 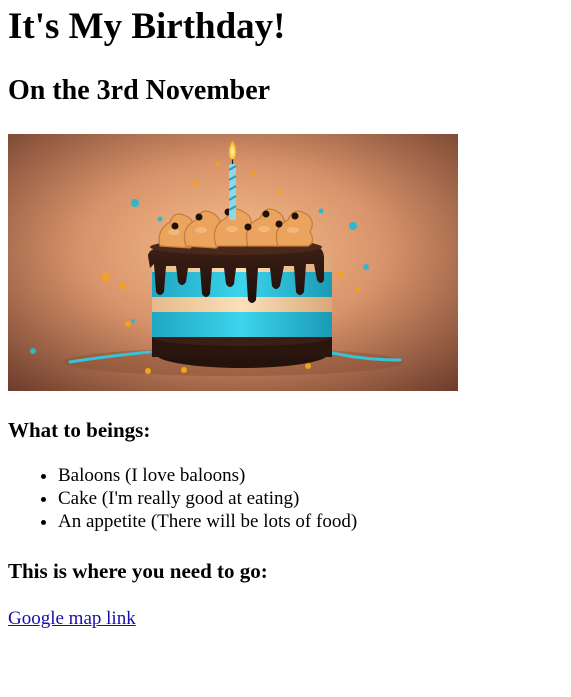 I want to click on page-title: It's My Birthday!, so click(x=147, y=26).